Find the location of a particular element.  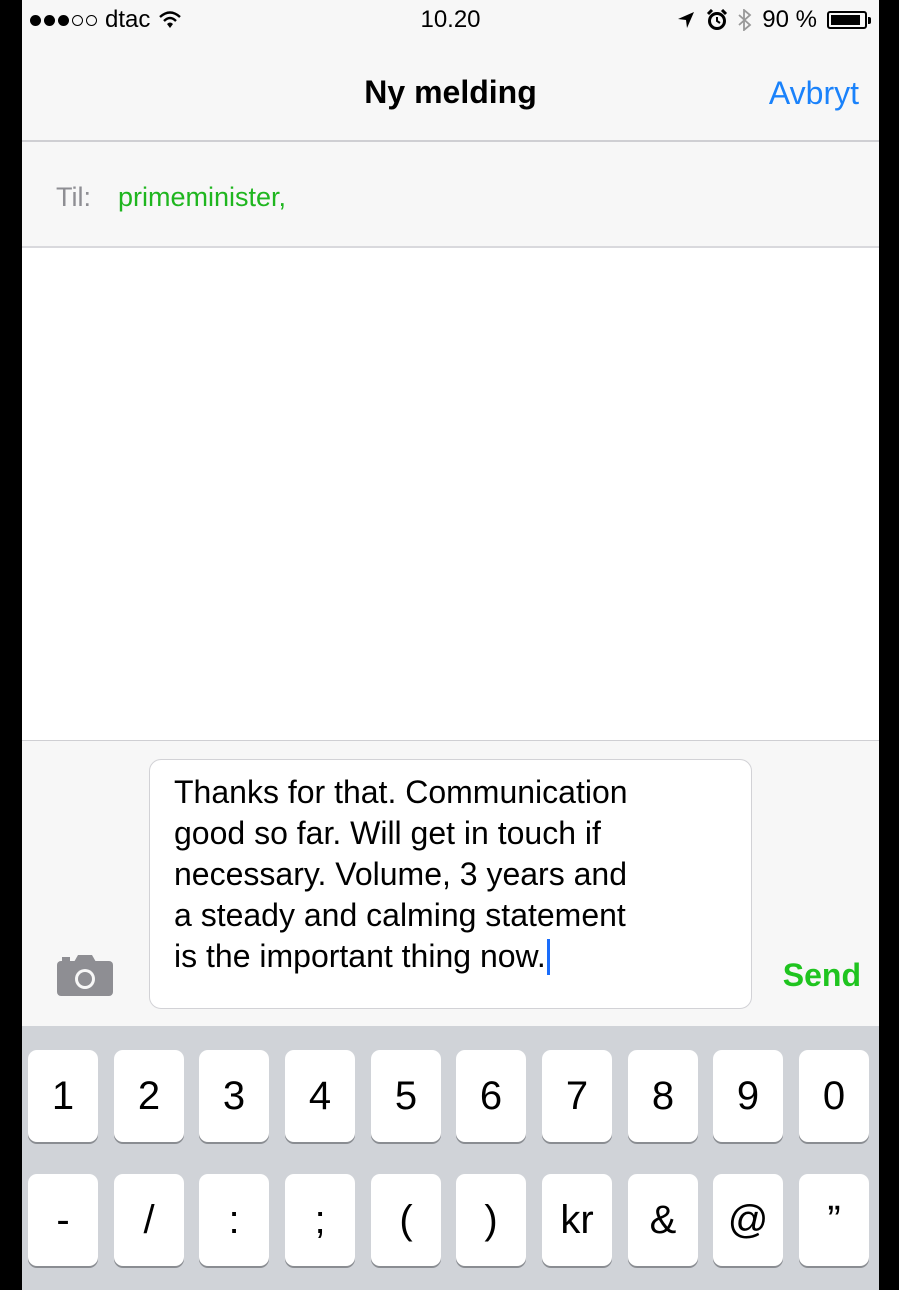

text-caret is located at coordinates (548, 957).